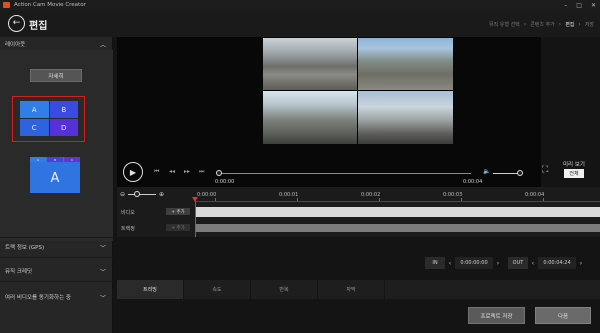 The height and width of the screenshot is (333, 600). I want to click on video-preview-grid, so click(358, 91).